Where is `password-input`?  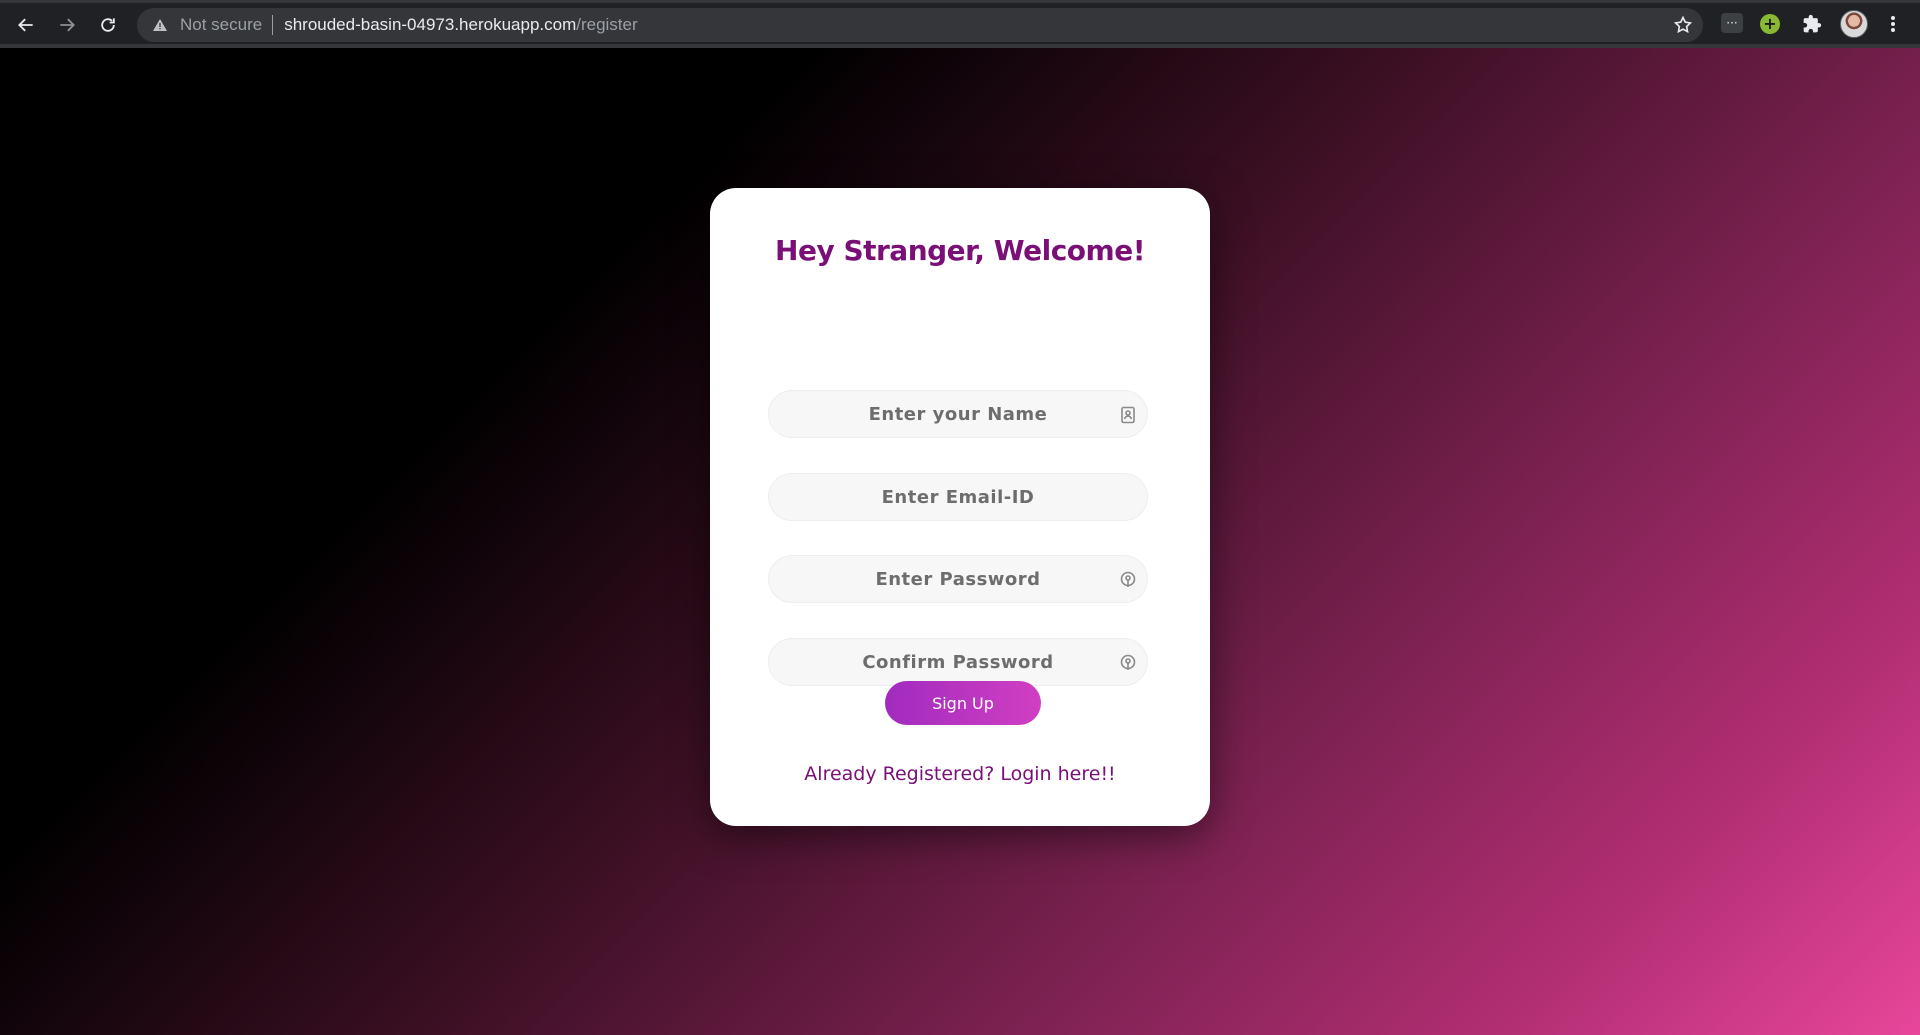 password-input is located at coordinates (958, 579).